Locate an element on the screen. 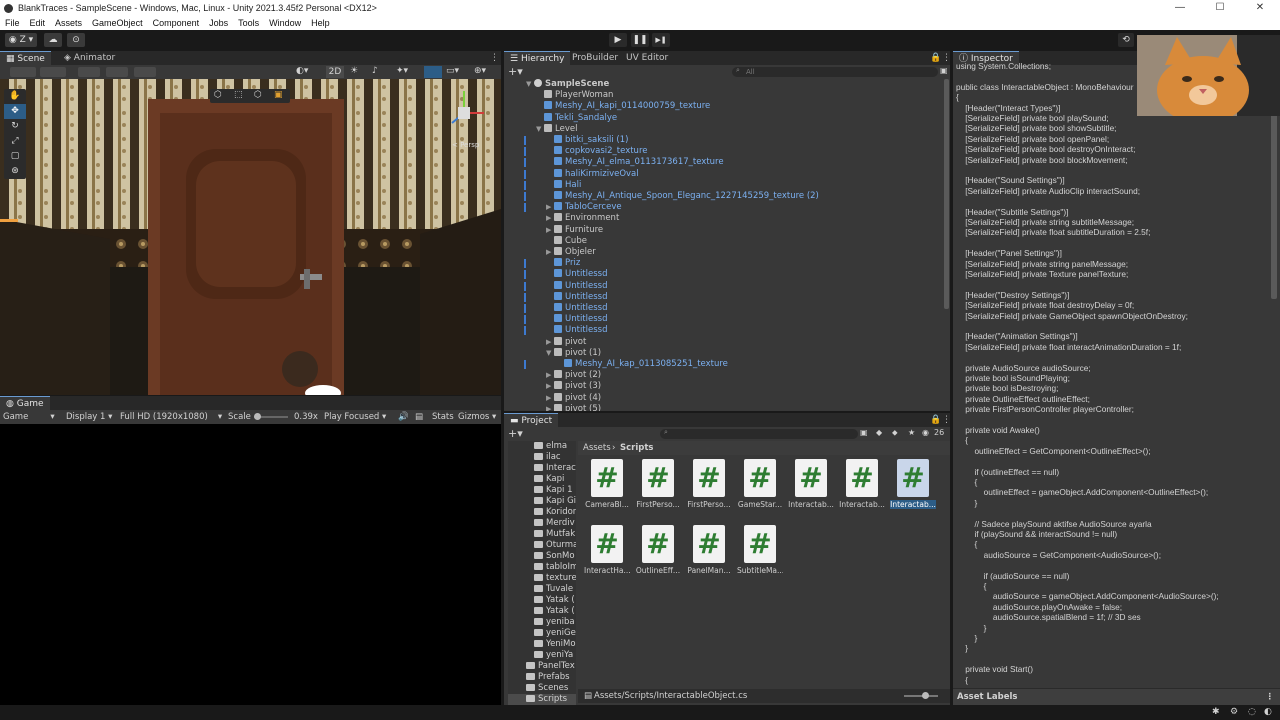 This screenshot has width=1280, height=720. project-folder: yeniba is located at coordinates (541, 622).